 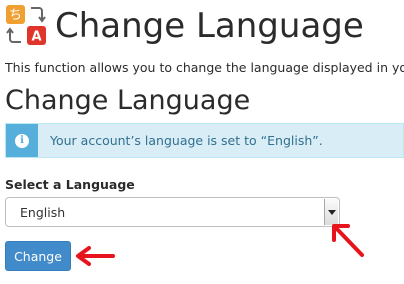 What do you see at coordinates (26, 25) in the screenshot?
I see `language-icon: ち A` at bounding box center [26, 25].